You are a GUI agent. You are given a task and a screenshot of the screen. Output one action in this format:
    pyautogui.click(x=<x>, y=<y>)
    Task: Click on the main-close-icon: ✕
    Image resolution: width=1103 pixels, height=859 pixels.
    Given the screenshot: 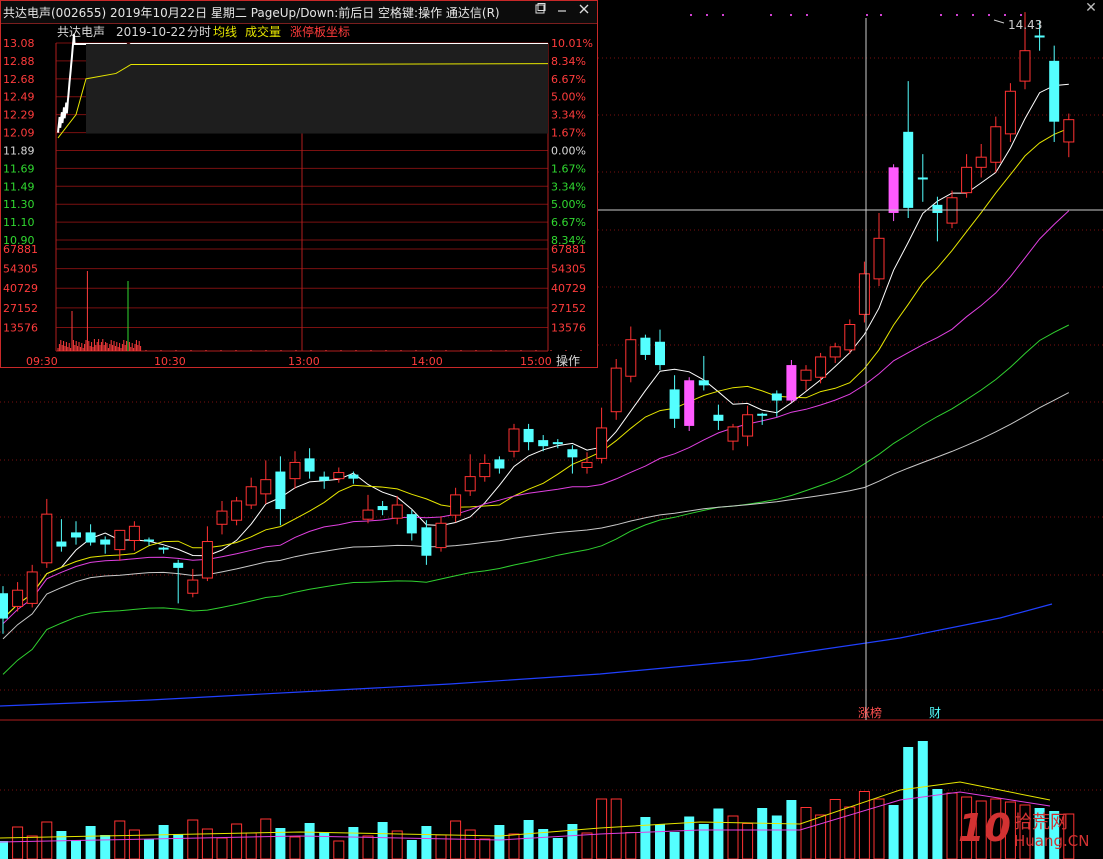 What is the action you would take?
    pyautogui.click(x=1091, y=8)
    